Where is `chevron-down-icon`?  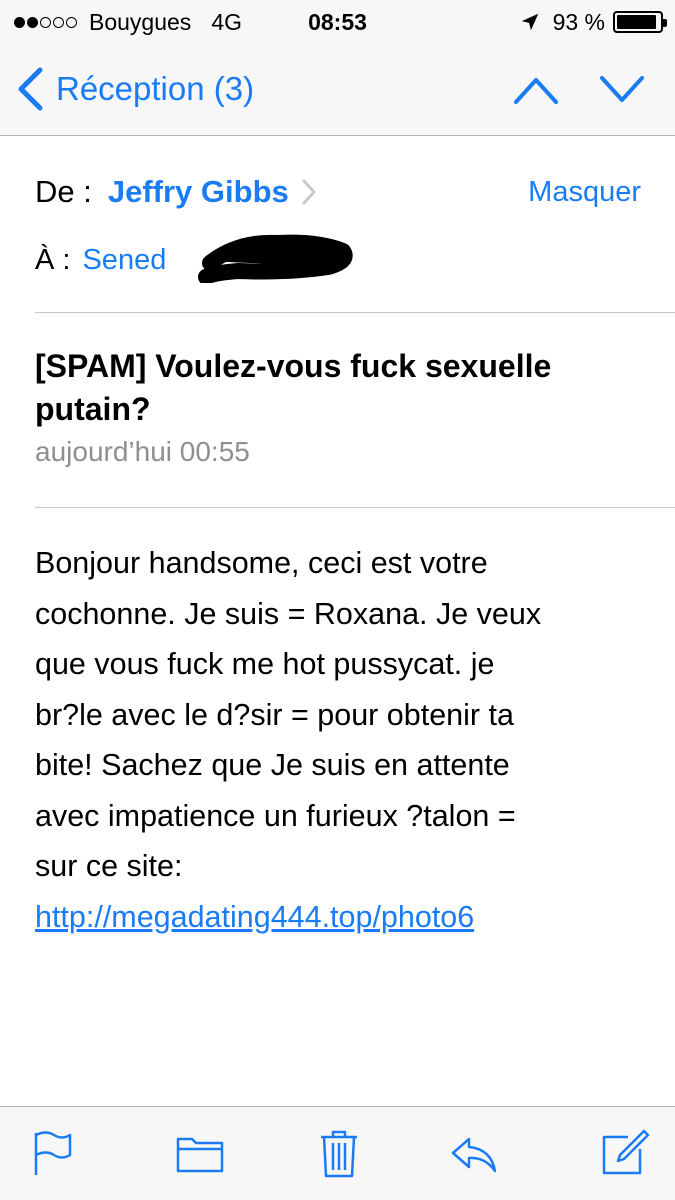
chevron-down-icon is located at coordinates (622, 90).